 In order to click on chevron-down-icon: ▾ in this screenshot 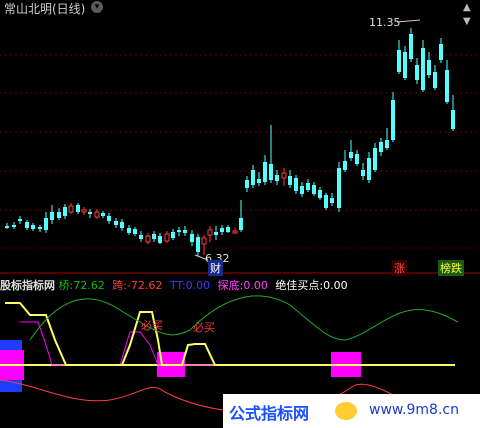, I will do `click(97, 7)`.